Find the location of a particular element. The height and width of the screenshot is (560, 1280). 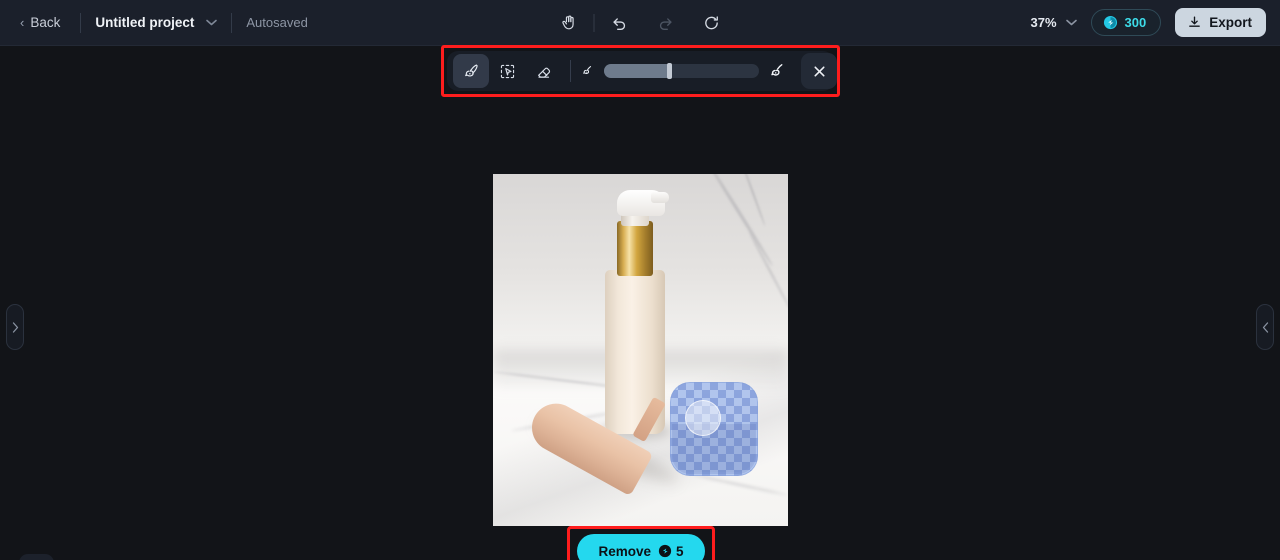

chevron-left-icon: ‹ is located at coordinates (22, 22).